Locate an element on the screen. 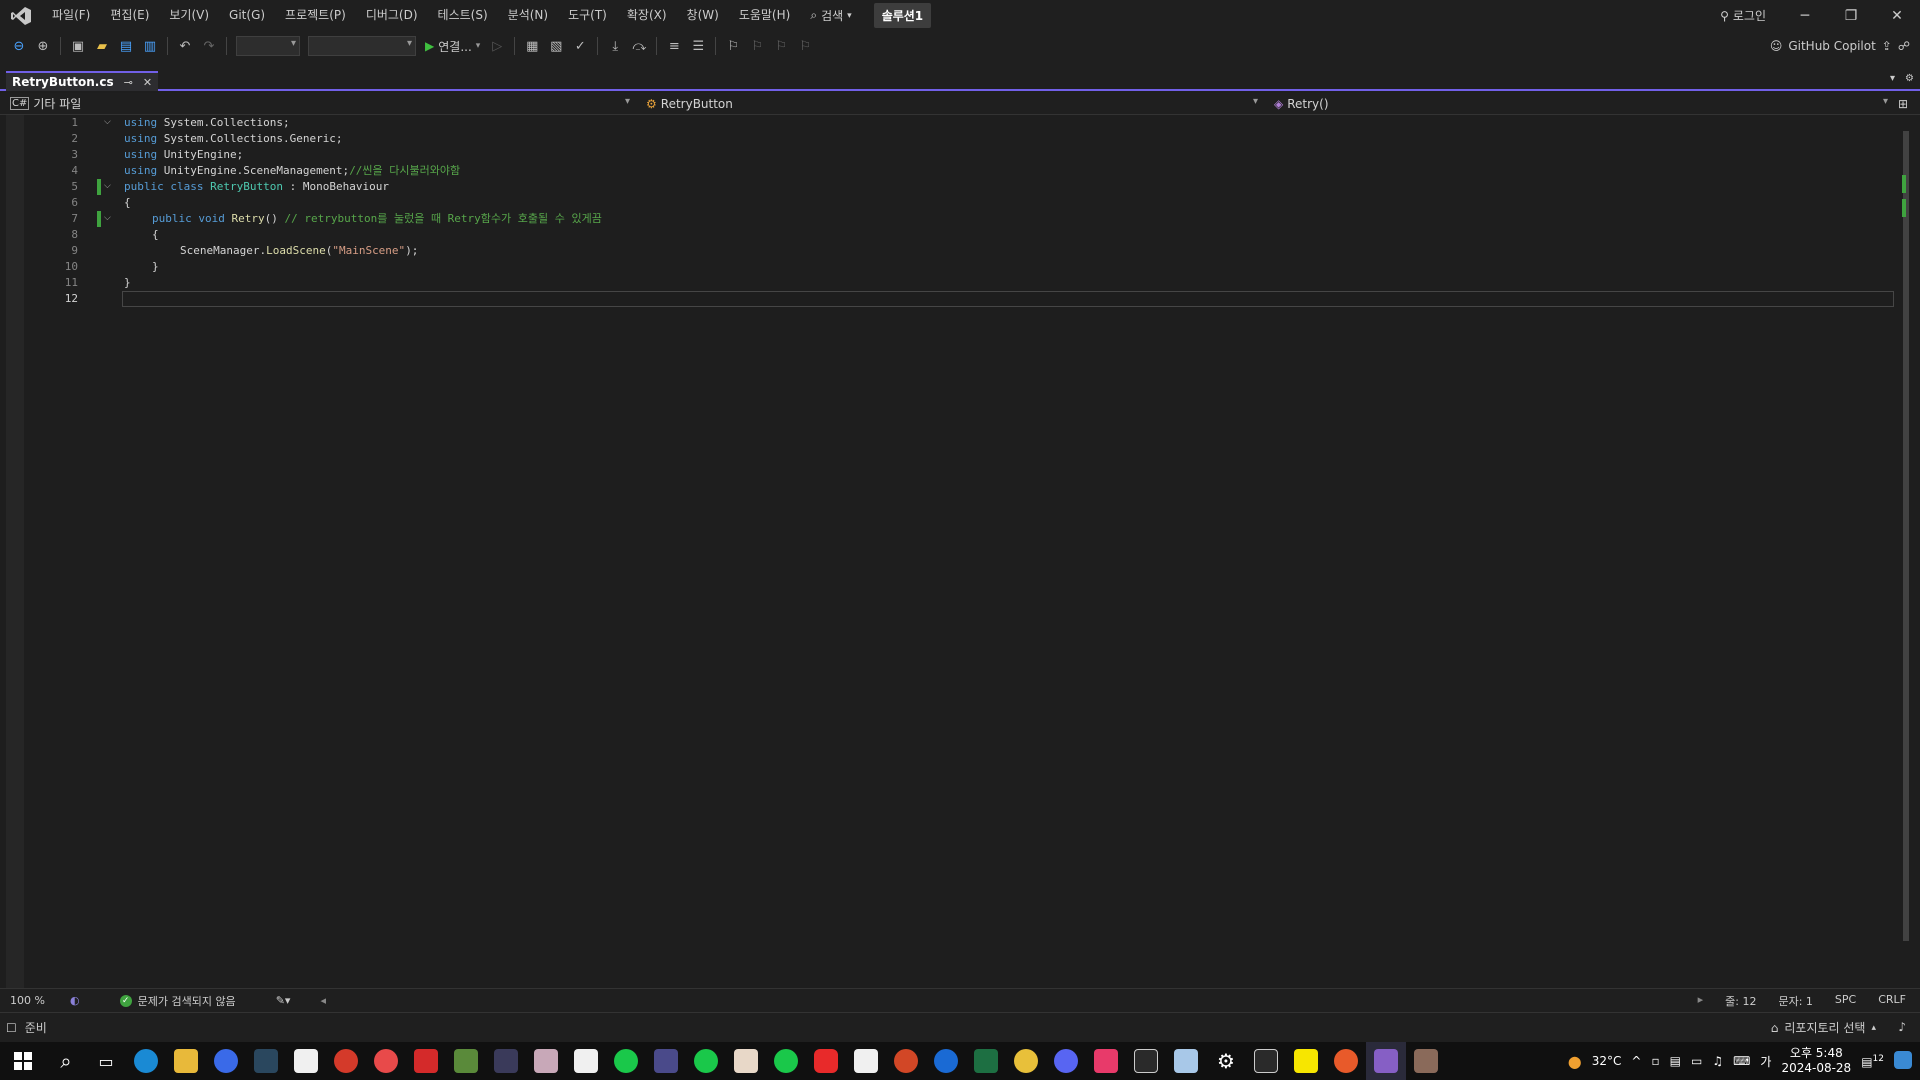 This screenshot has height=1080, width=1920. menu-help: 도움말(H) is located at coordinates (765, 15).